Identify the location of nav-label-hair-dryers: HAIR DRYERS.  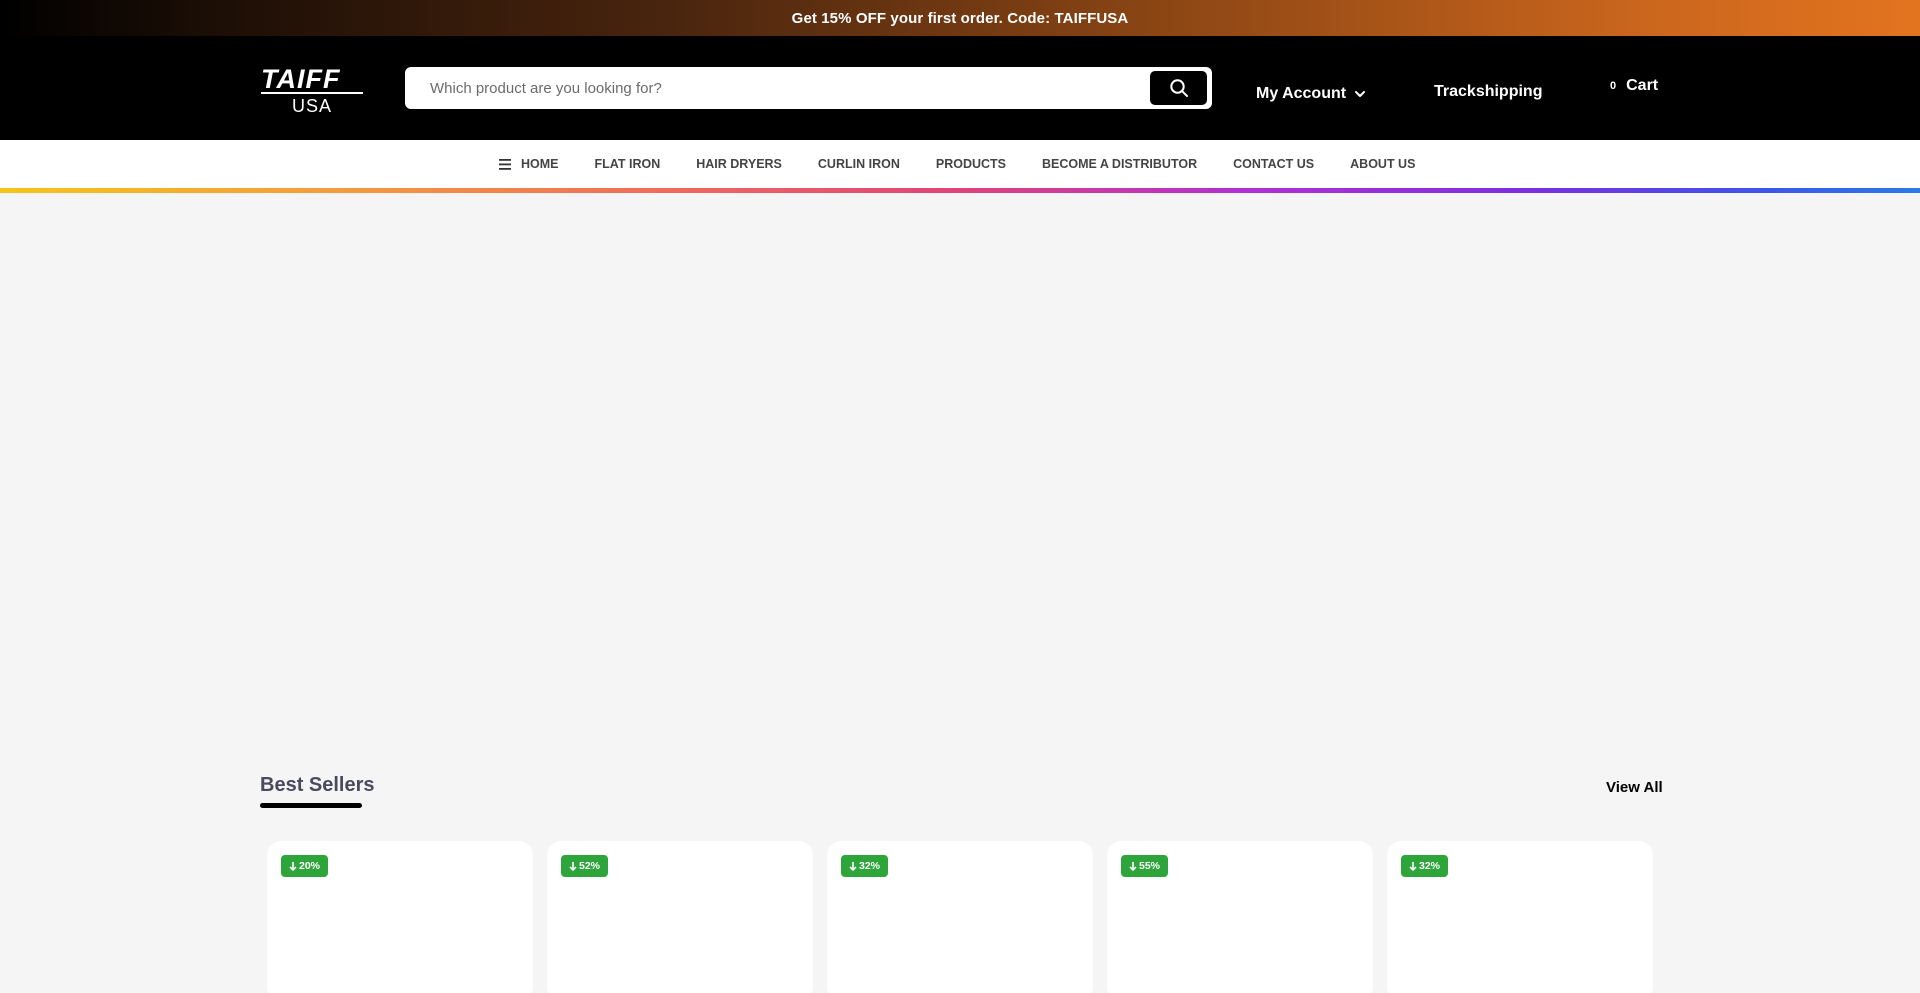
(739, 164).